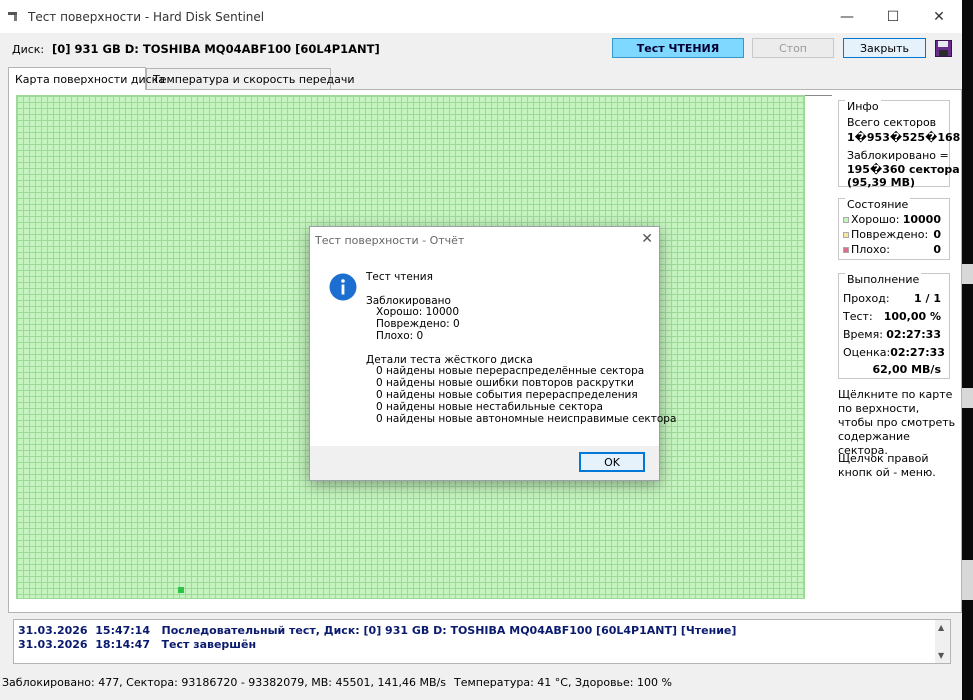 The width and height of the screenshot is (973, 700). I want to click on minimize-button: —, so click(847, 16).